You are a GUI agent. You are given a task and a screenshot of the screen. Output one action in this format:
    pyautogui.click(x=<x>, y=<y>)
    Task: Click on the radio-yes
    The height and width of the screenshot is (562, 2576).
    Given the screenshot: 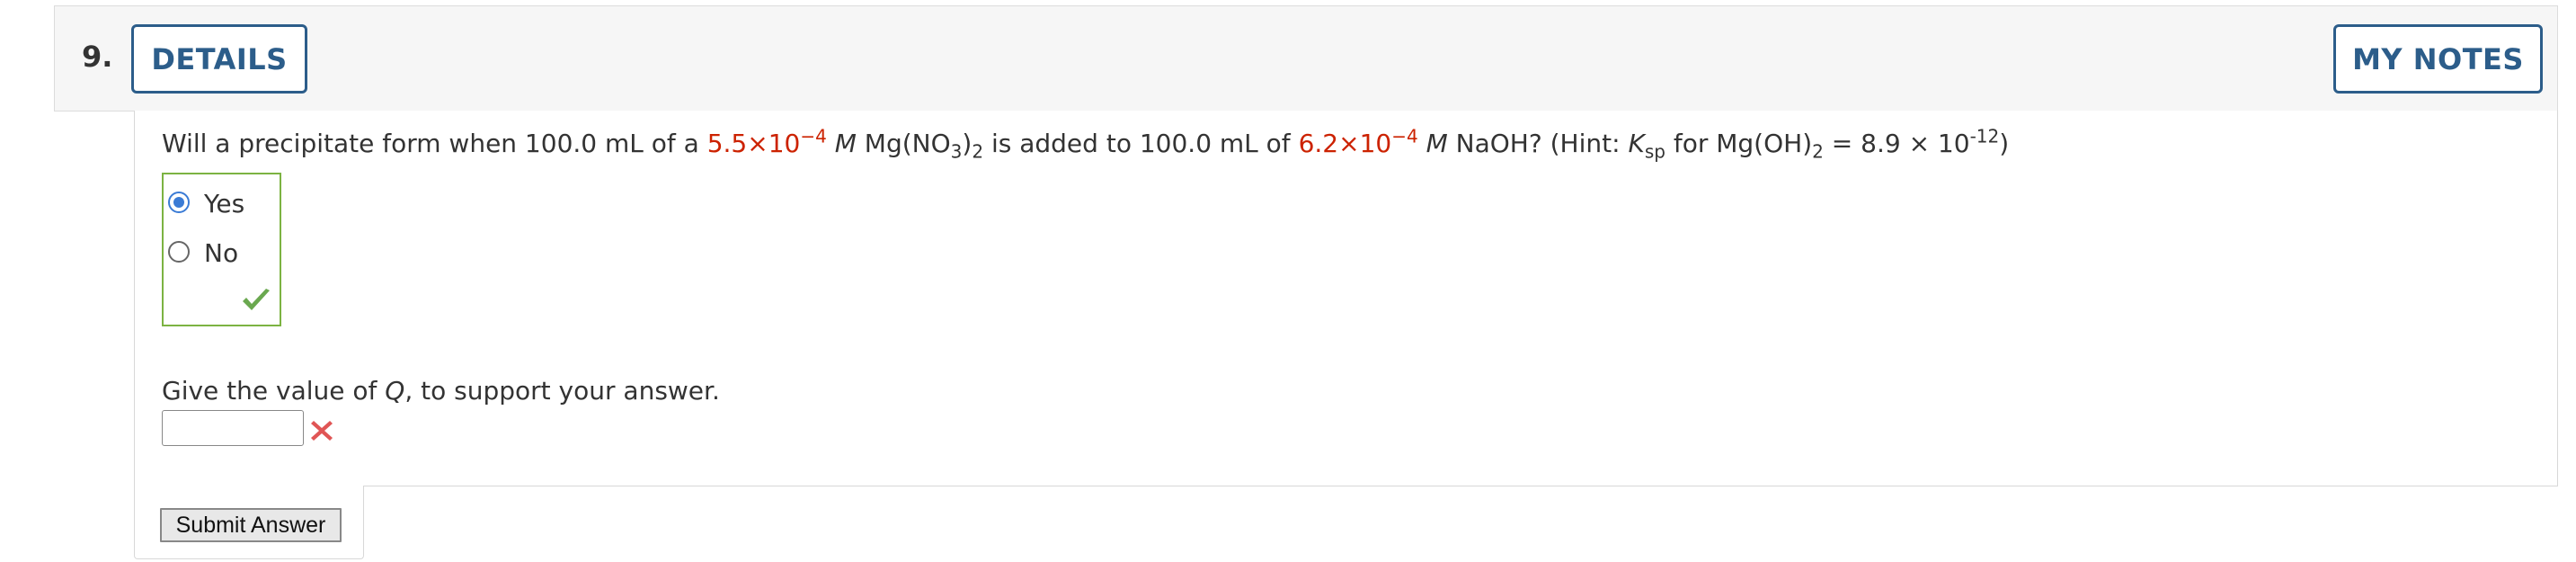 What is the action you would take?
    pyautogui.click(x=179, y=202)
    